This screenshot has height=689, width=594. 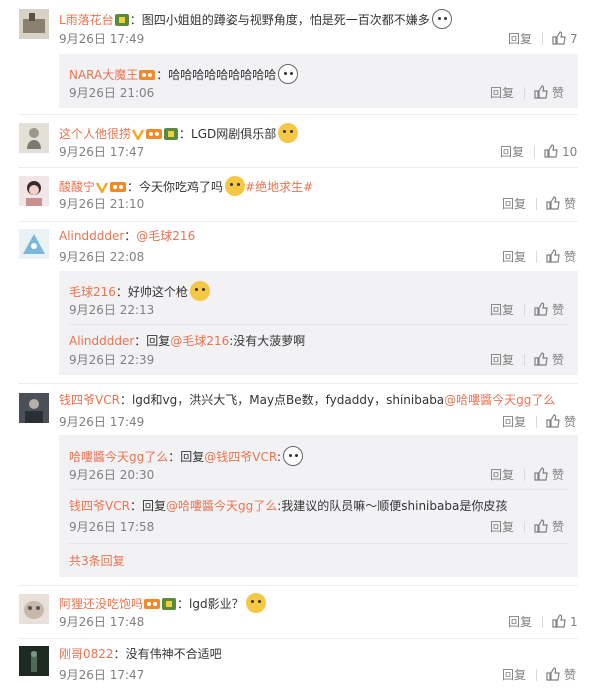 What do you see at coordinates (288, 400) in the screenshot?
I see `comment-text: lgd和vg，洪兴大飞，May点Be数，fydaddy，shinibaba` at bounding box center [288, 400].